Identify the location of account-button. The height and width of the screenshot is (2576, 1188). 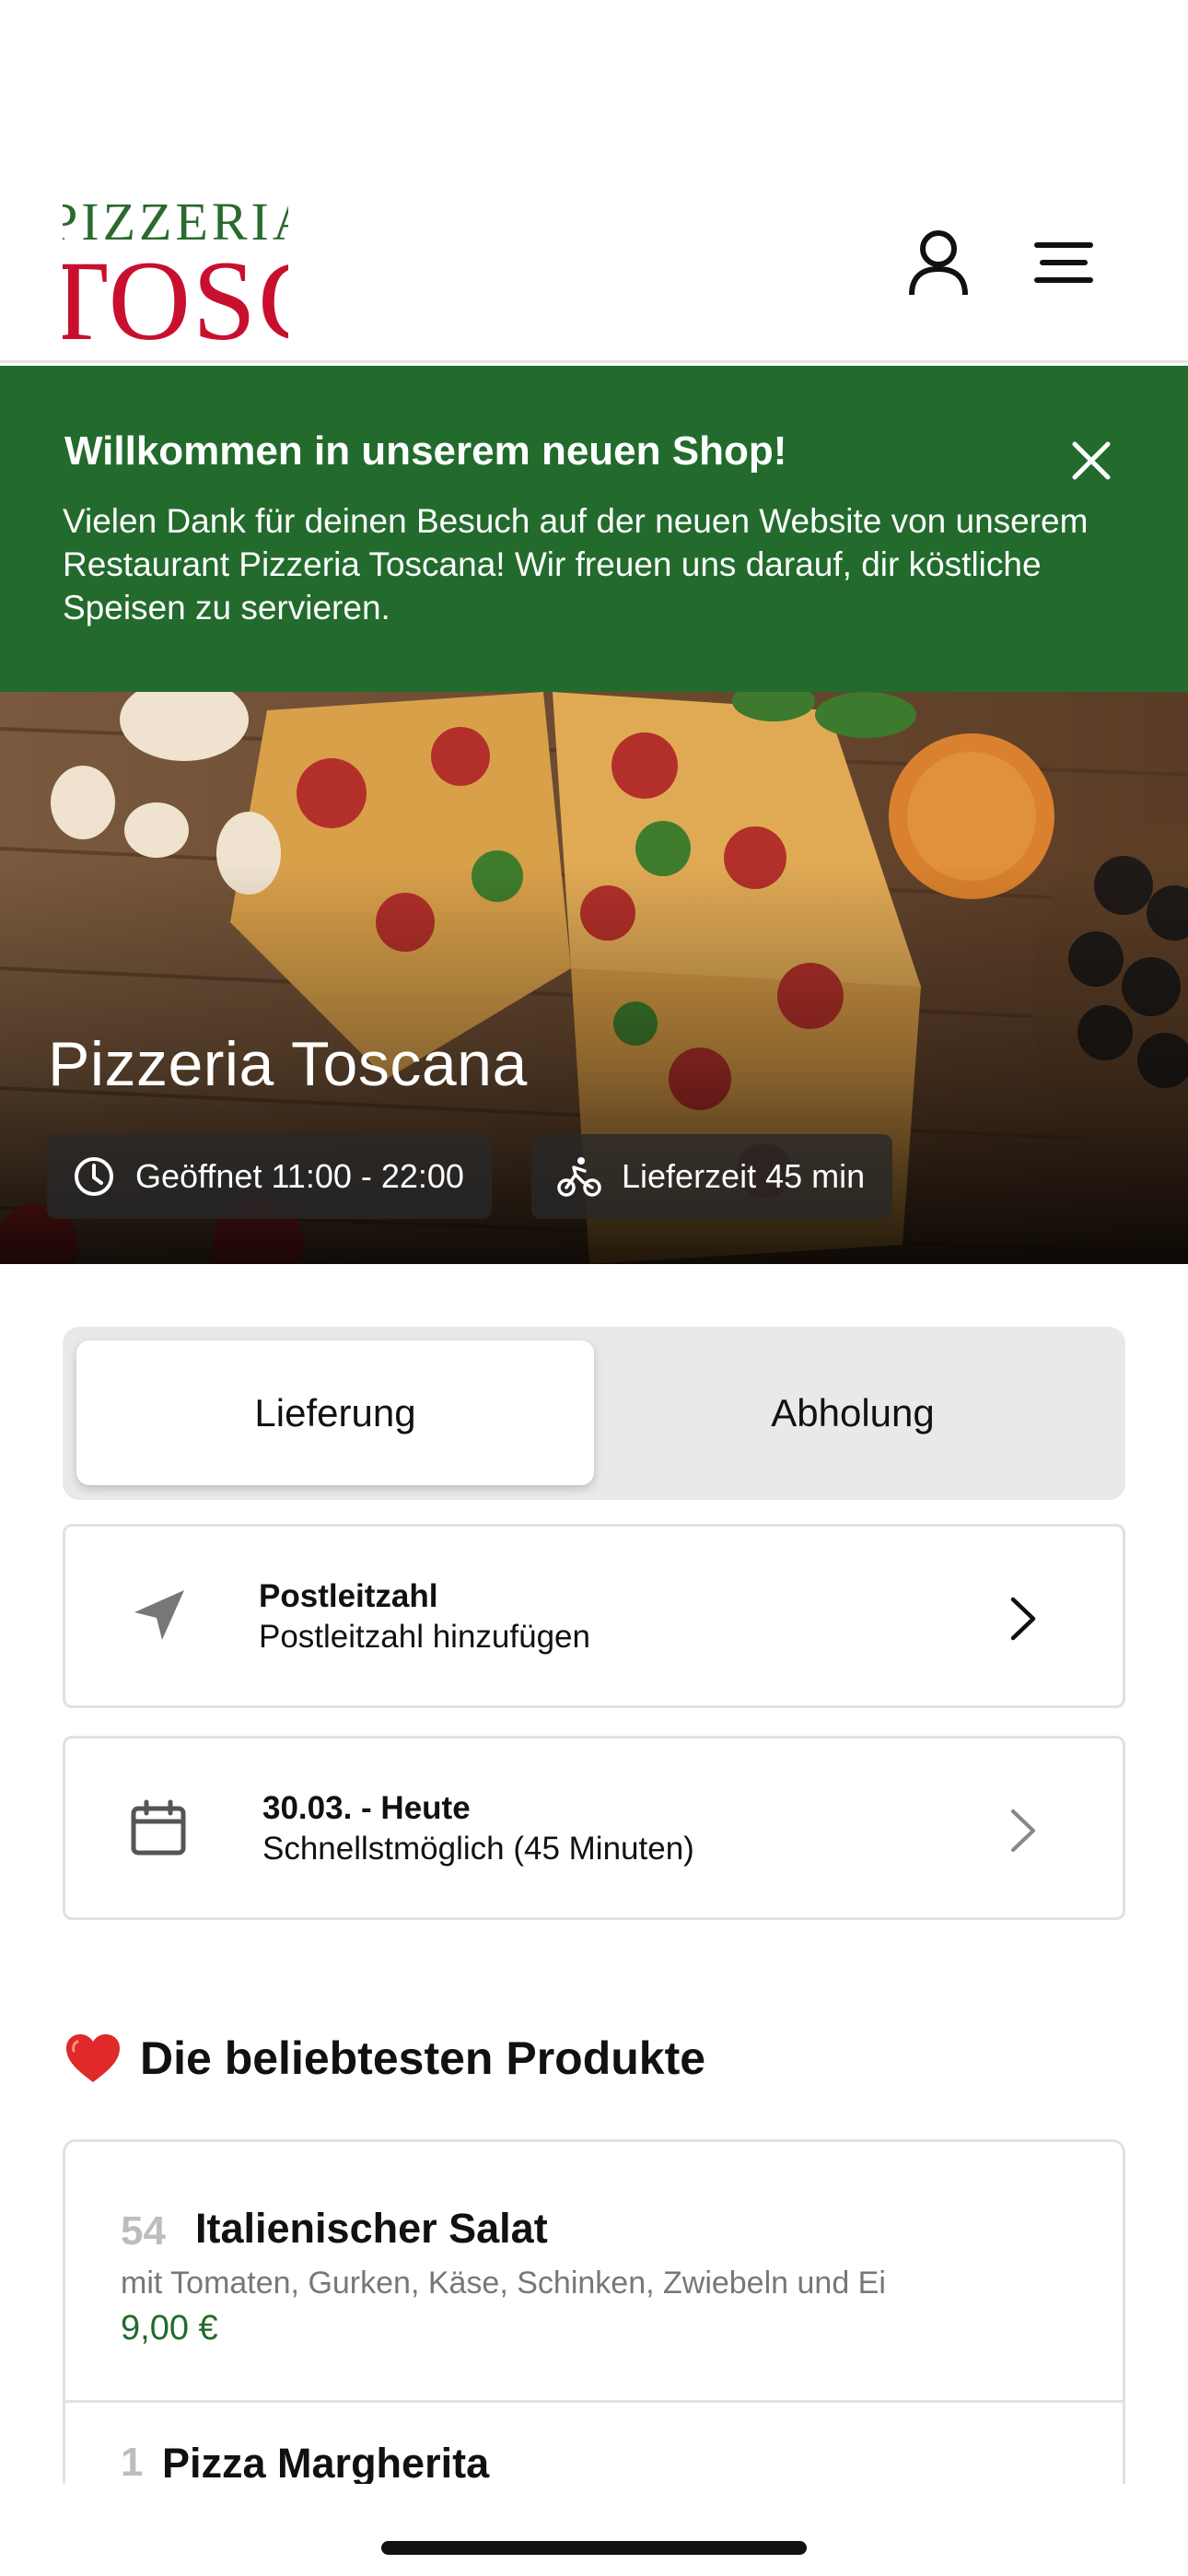
(938, 262).